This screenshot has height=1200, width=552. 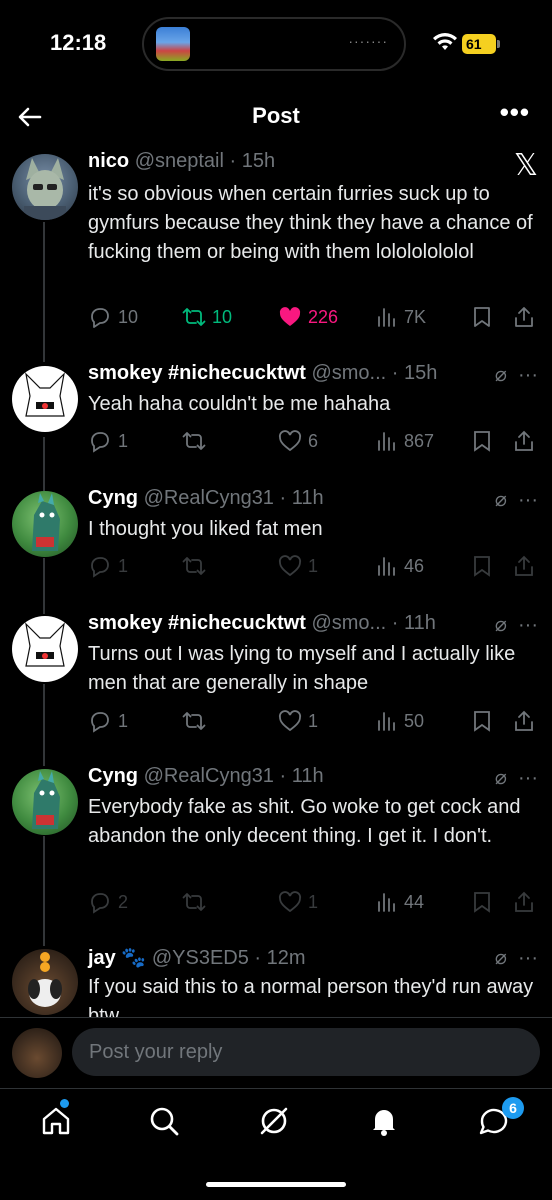 What do you see at coordinates (108, 161) in the screenshot?
I see `display-name: nico` at bounding box center [108, 161].